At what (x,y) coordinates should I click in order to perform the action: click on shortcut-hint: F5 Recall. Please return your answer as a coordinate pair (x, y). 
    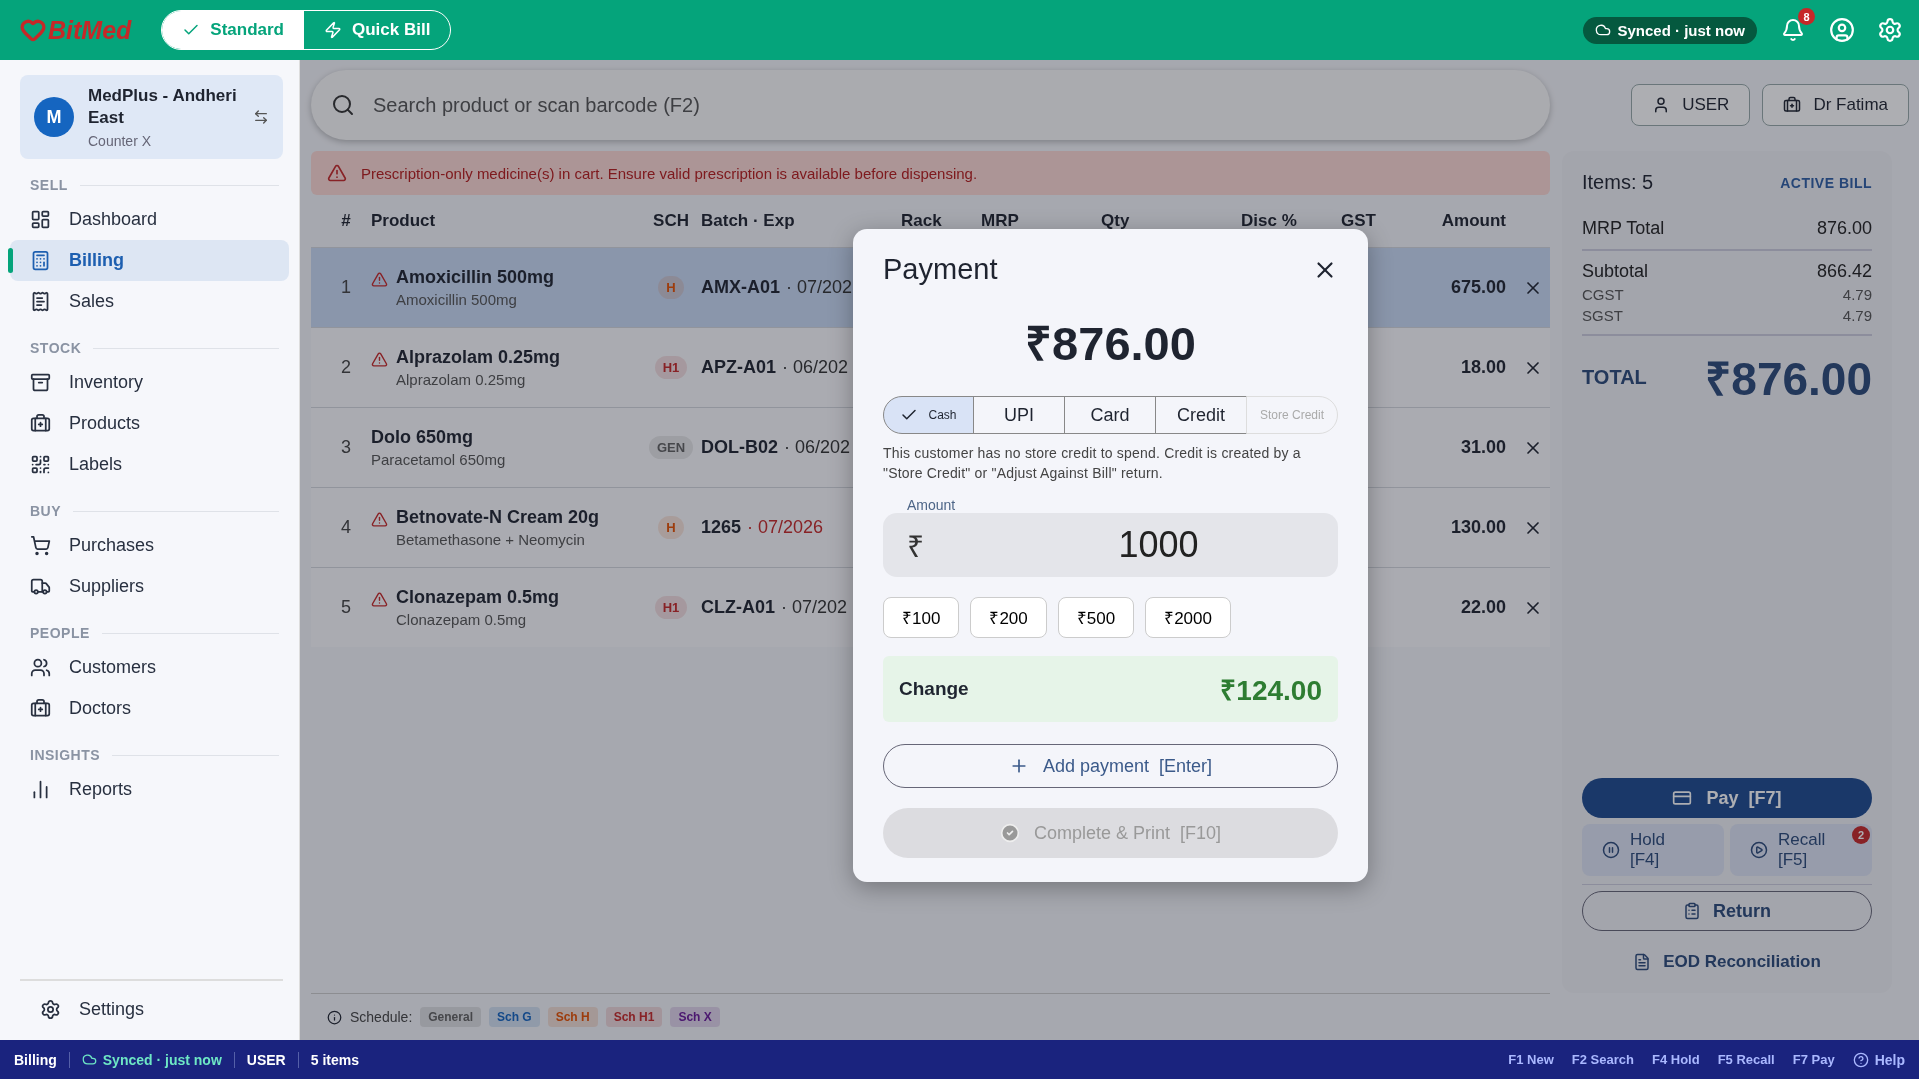
    Looking at the image, I should click on (1746, 1059).